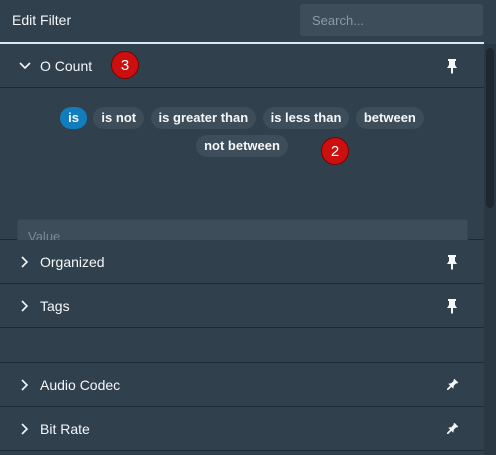 This screenshot has height=455, width=496. Describe the element at coordinates (389, 117) in the screenshot. I see `modifier-between-chip: between` at that location.